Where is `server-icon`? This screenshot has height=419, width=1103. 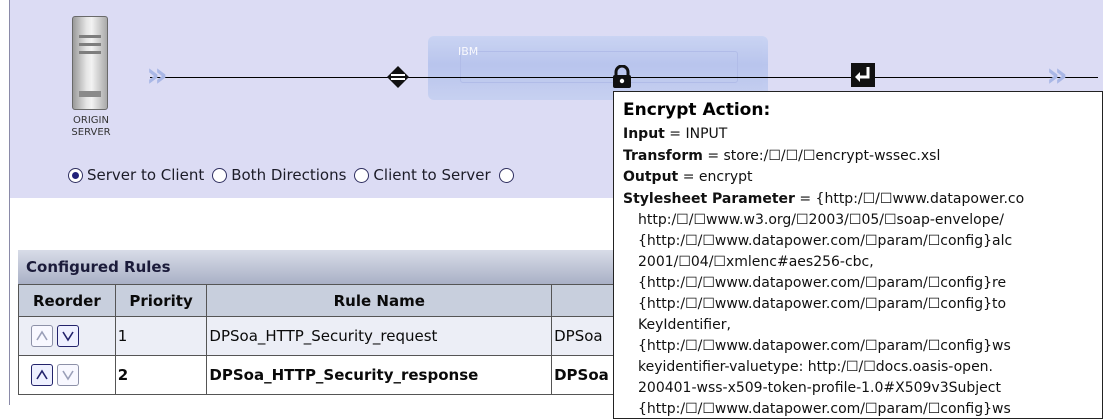
server-icon is located at coordinates (90, 63).